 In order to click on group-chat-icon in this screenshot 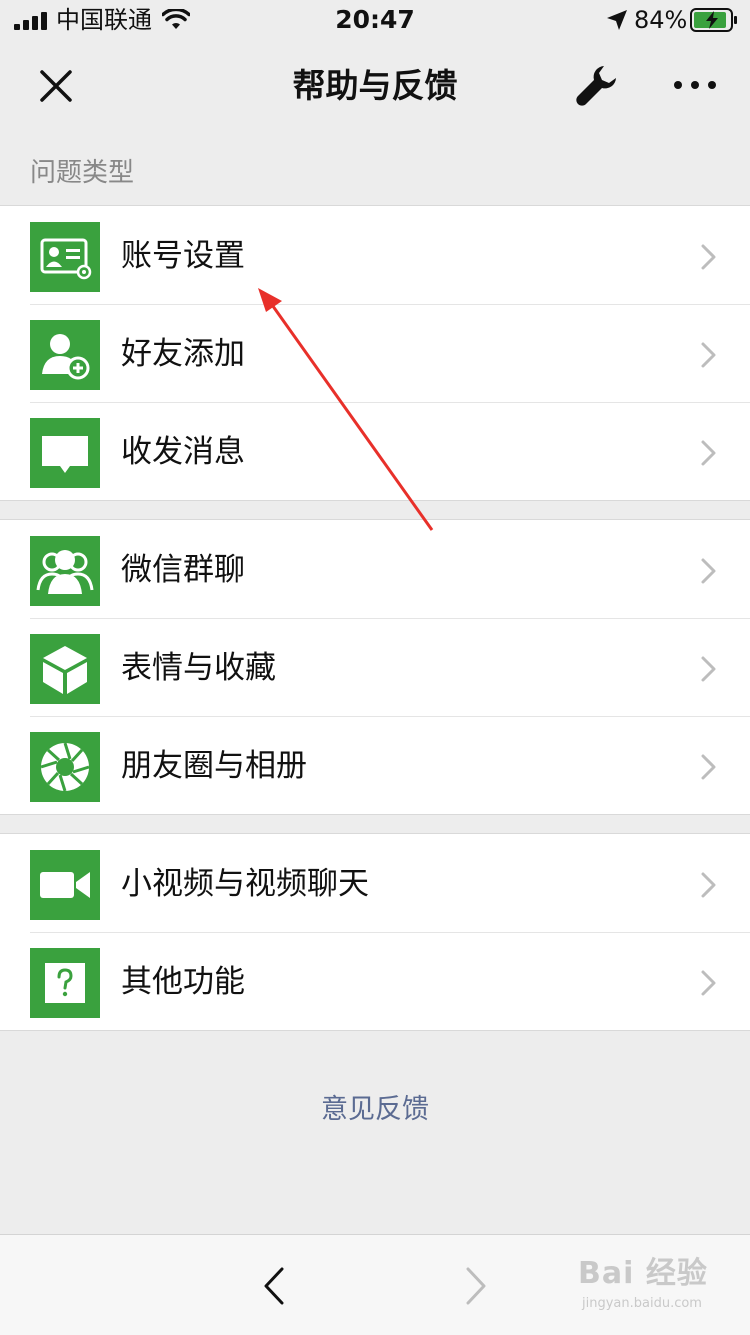, I will do `click(65, 571)`.